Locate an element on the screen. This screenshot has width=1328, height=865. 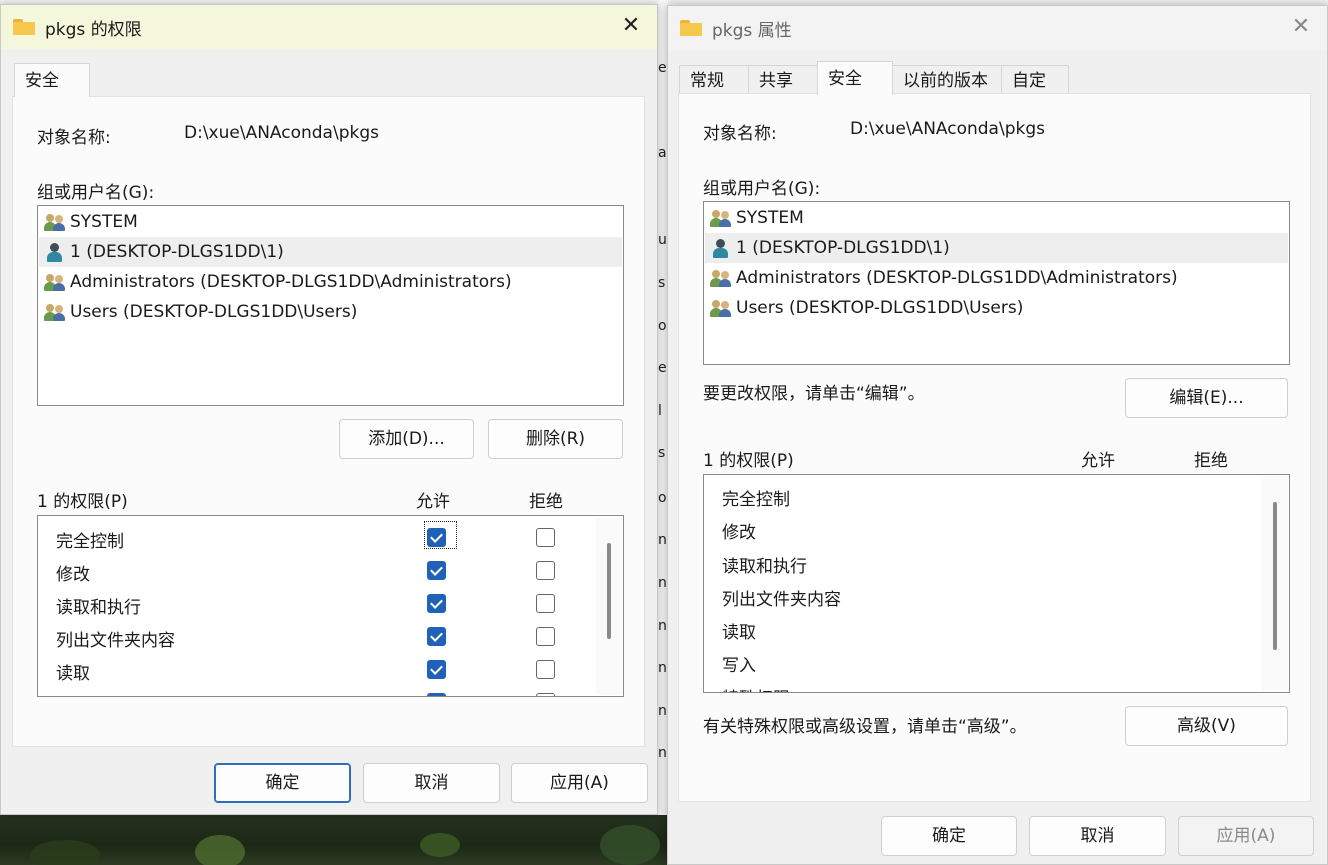
tab-bar: 常规 共享 安全 以前的版本 自定义 is located at coordinates (874, 91).